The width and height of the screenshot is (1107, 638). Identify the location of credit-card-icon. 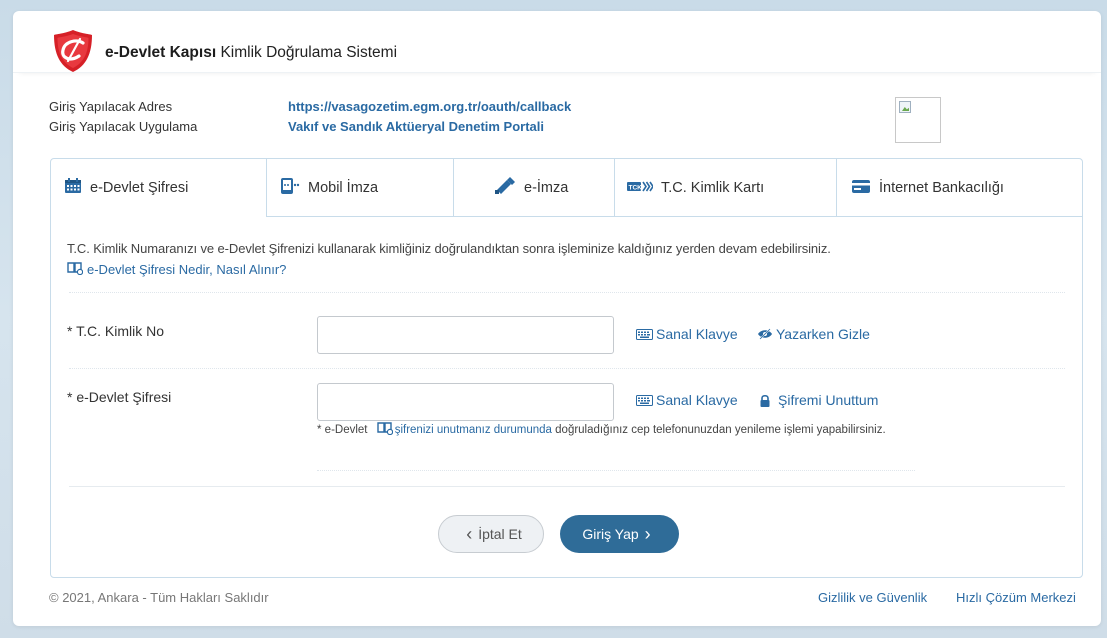
(861, 188).